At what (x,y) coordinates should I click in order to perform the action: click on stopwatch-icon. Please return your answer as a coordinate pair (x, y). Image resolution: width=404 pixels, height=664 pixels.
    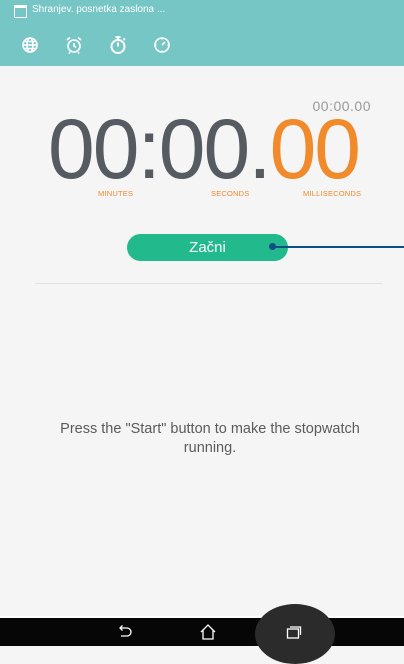
    Looking at the image, I should click on (118, 45).